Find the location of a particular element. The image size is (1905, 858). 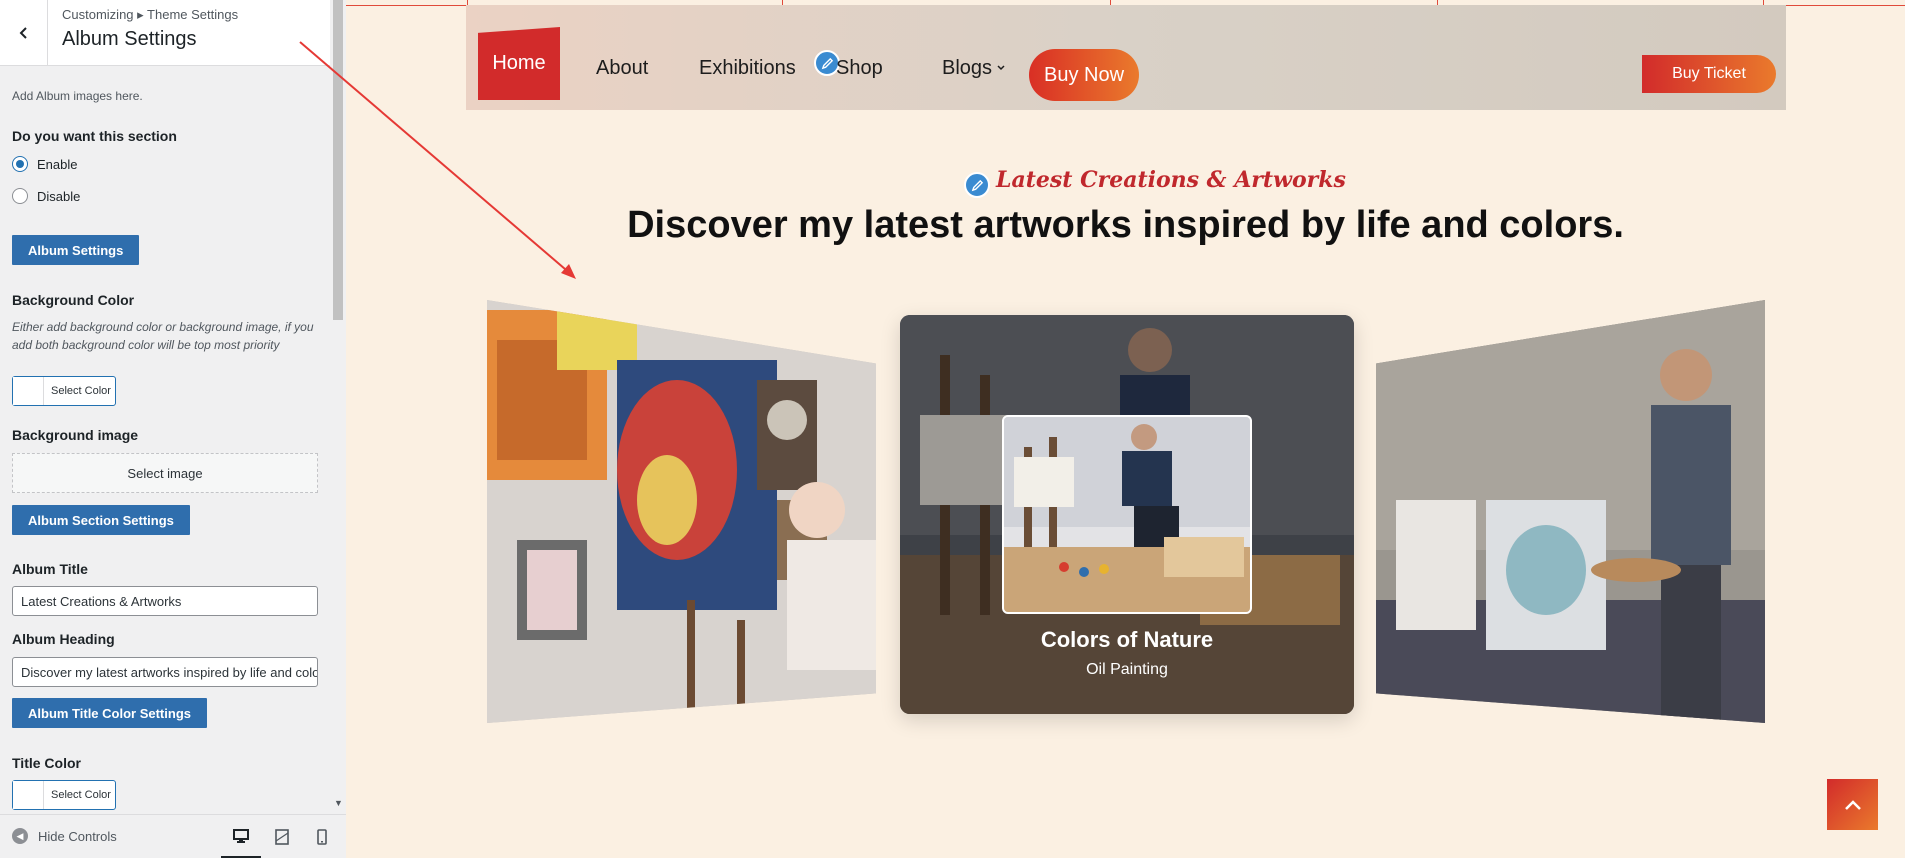

select-image-button: Select image is located at coordinates (165, 473).